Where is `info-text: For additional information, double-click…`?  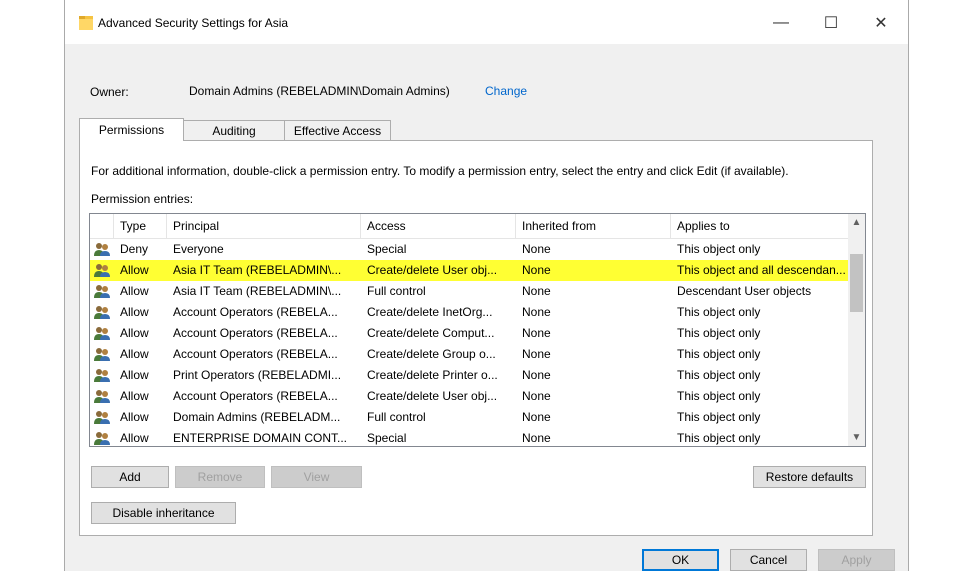
info-text: For additional information, double-click… is located at coordinates (440, 171).